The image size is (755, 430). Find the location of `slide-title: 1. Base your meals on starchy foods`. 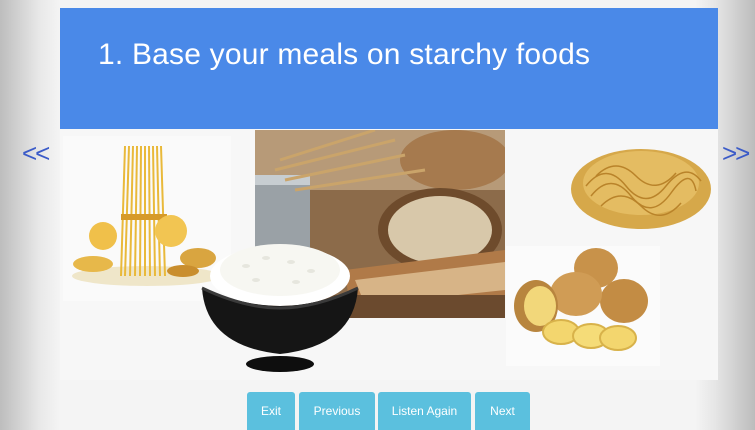

slide-title: 1. Base your meals on starchy foods is located at coordinates (344, 54).